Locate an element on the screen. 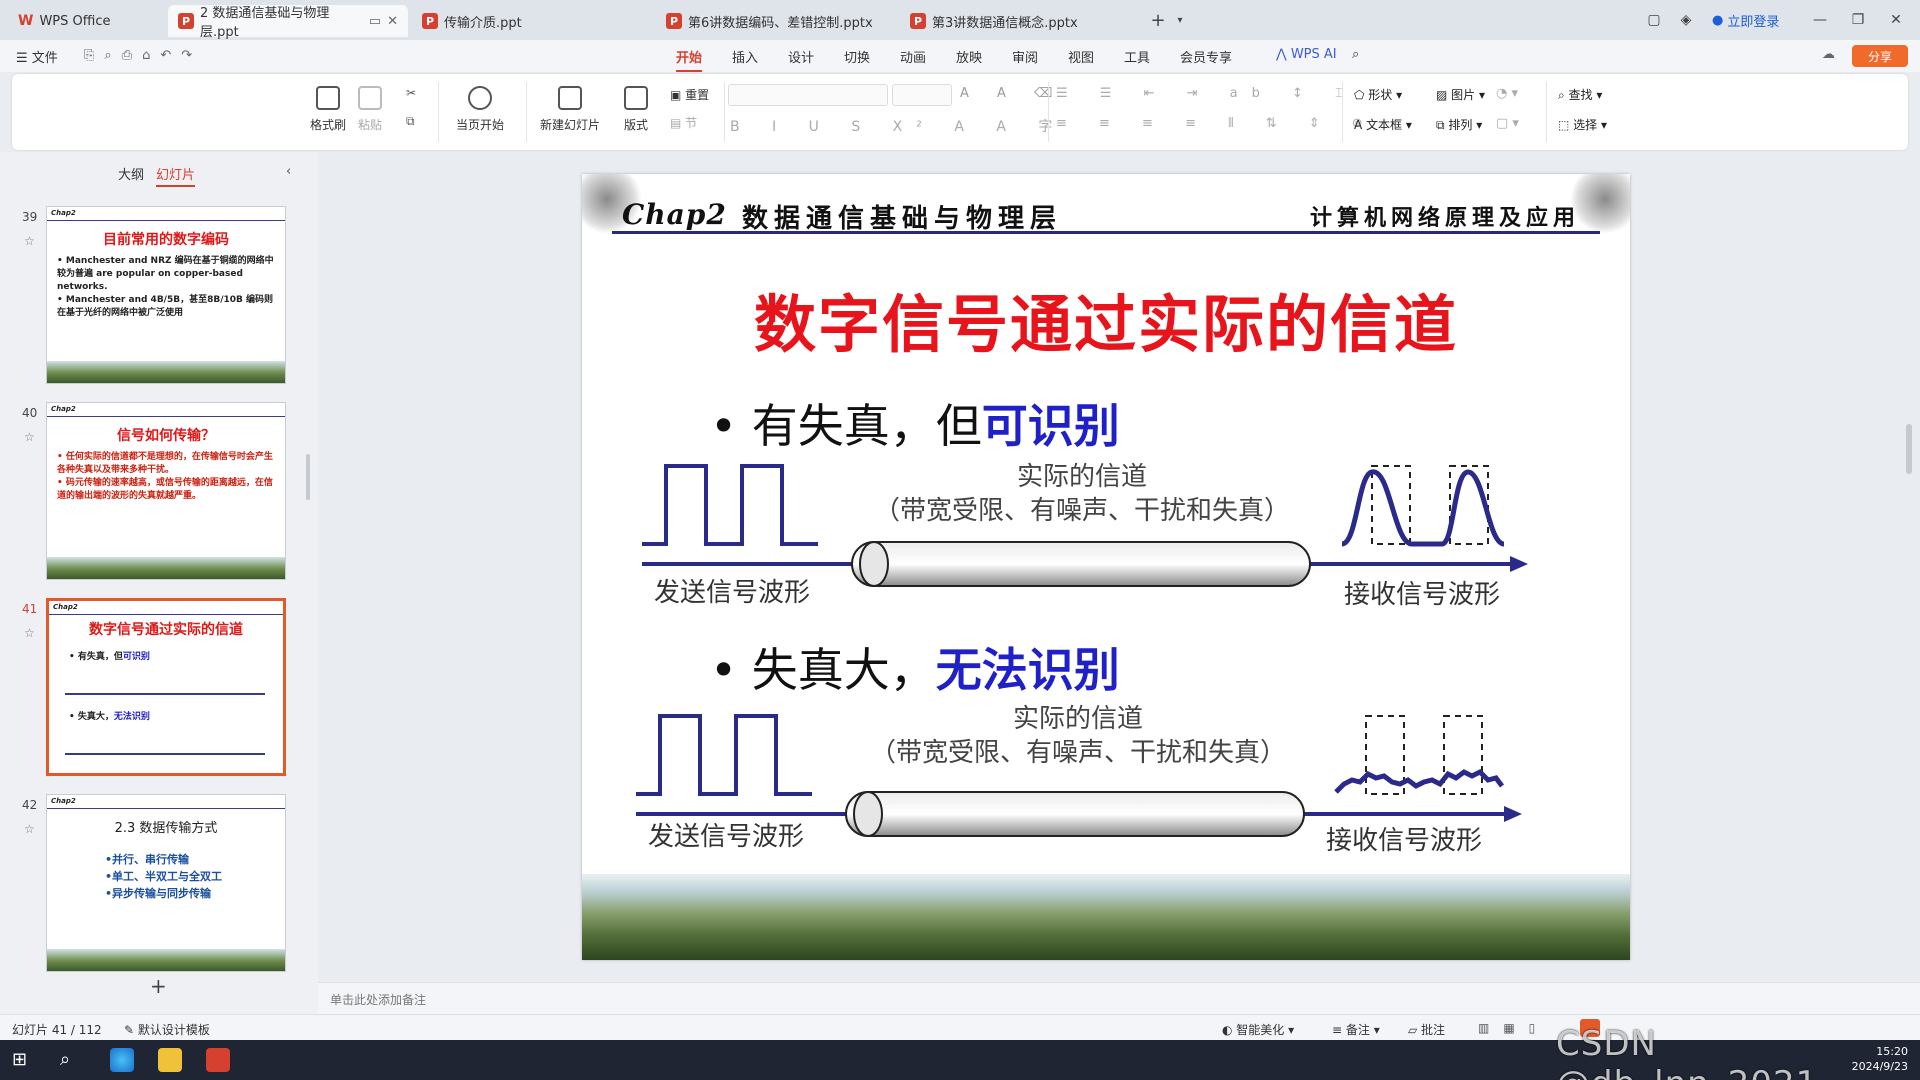 The width and height of the screenshot is (1920, 1080). cloud-sync-icon: ☁ is located at coordinates (1828, 54).